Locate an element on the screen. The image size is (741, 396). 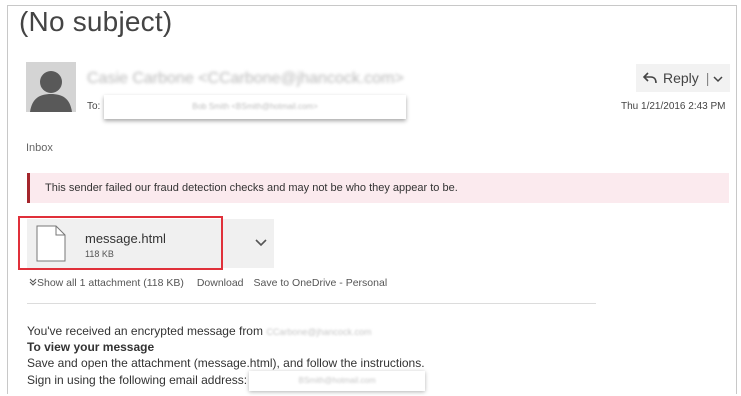
attachment-menu-button is located at coordinates (261, 243).